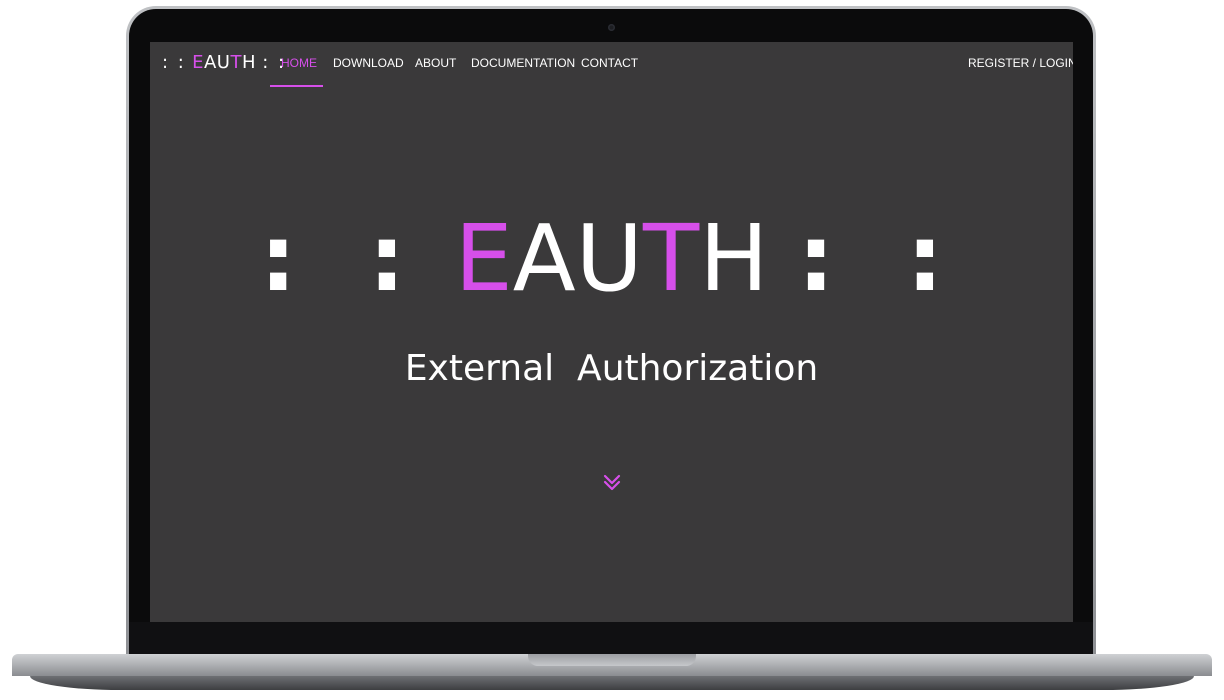  What do you see at coordinates (236, 62) in the screenshot?
I see `brand-letter-t: T` at bounding box center [236, 62].